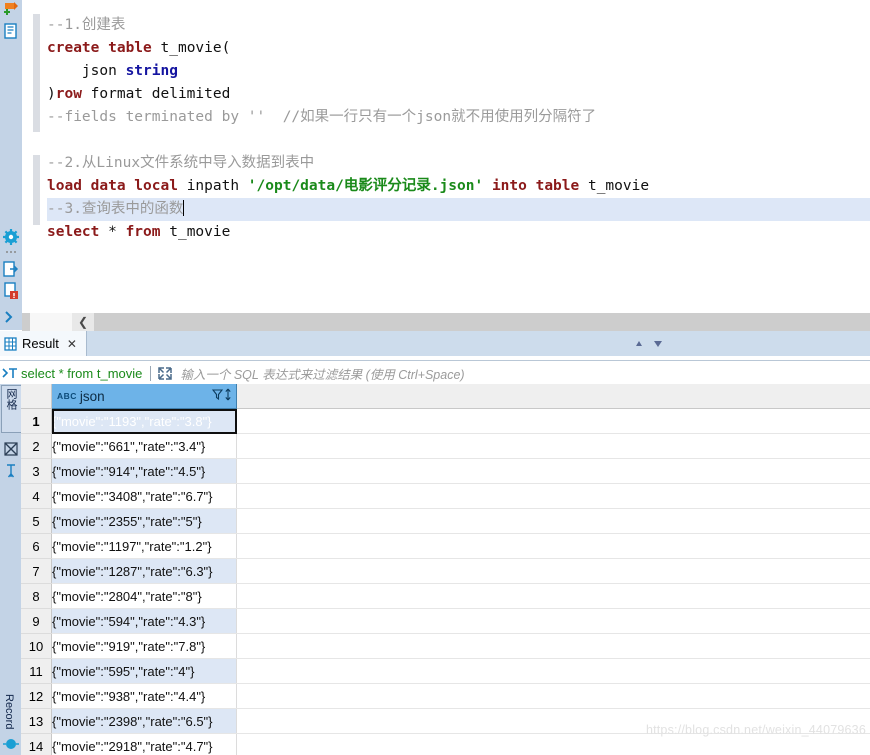 Image resolution: width=870 pixels, height=755 pixels. I want to click on cell-json: {"movie":"1287","rate":"6.3"}, so click(144, 571).